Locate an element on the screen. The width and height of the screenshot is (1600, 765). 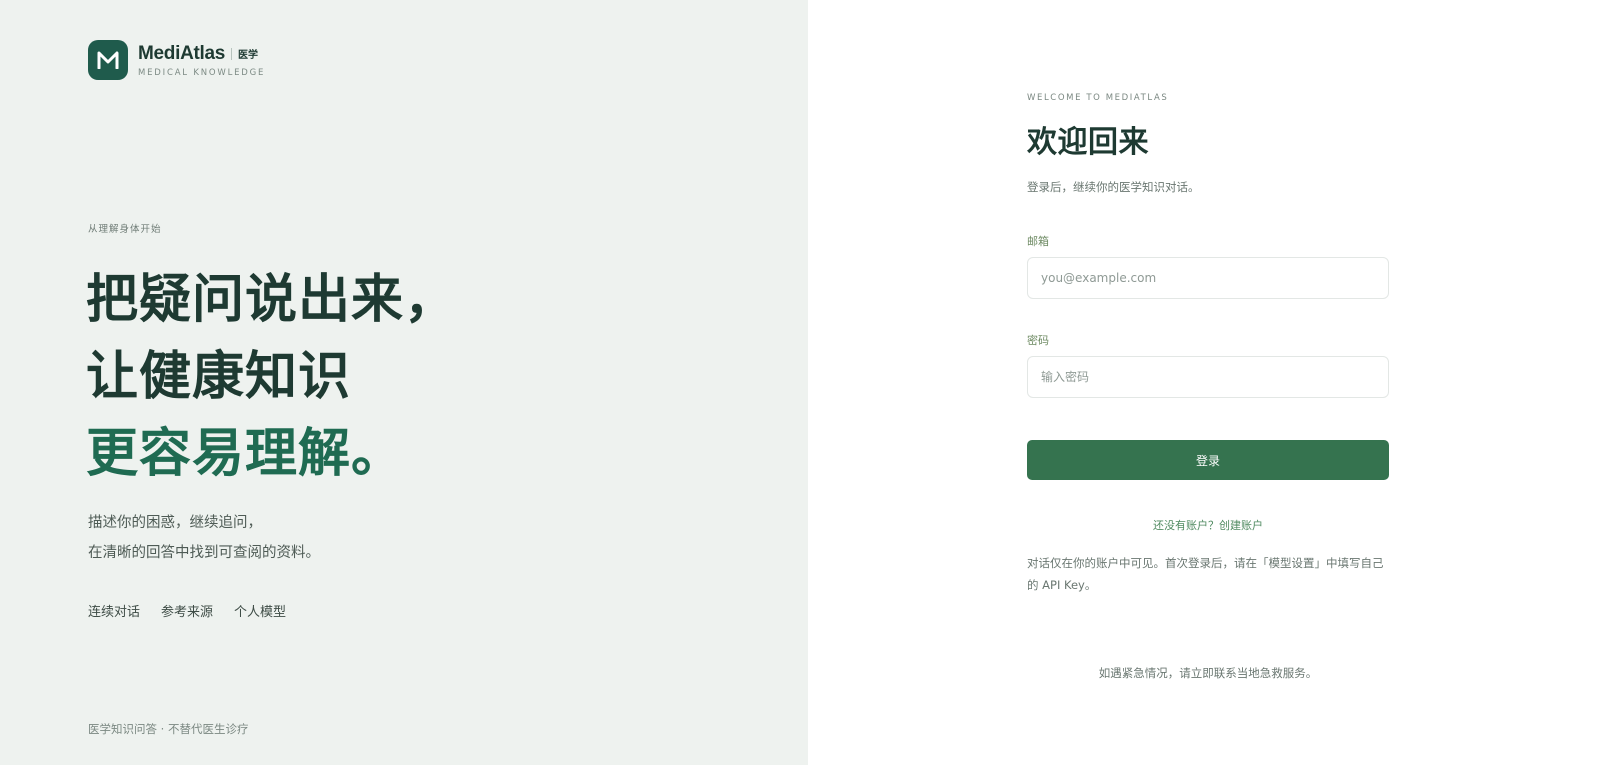
m-logo-icon is located at coordinates (108, 60).